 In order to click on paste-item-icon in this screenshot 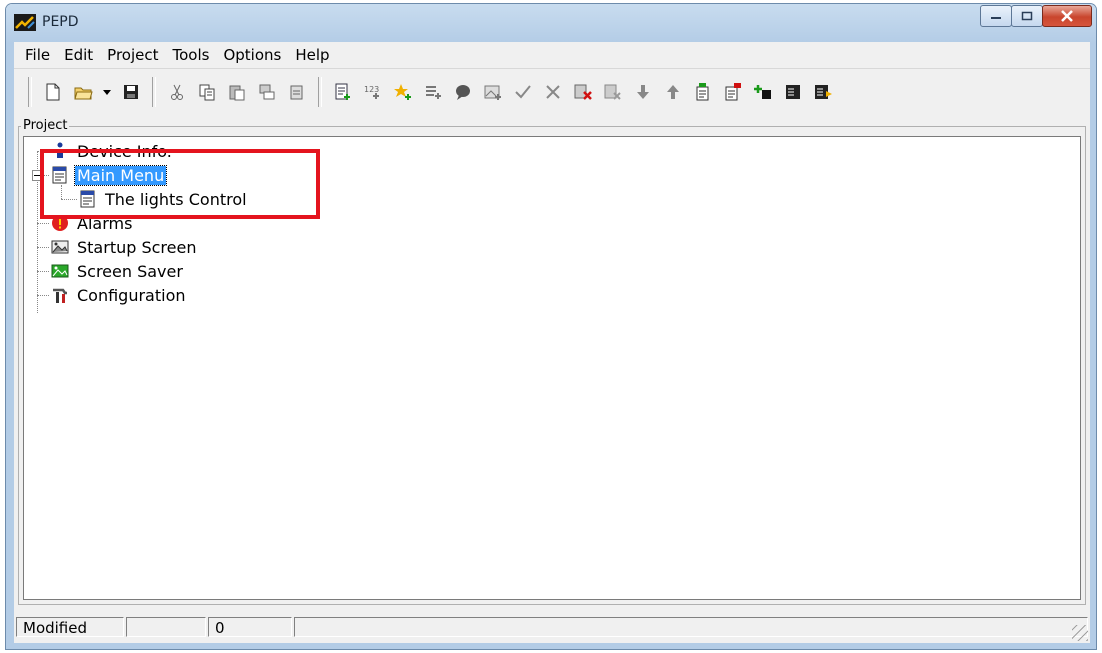, I will do `click(267, 92)`.